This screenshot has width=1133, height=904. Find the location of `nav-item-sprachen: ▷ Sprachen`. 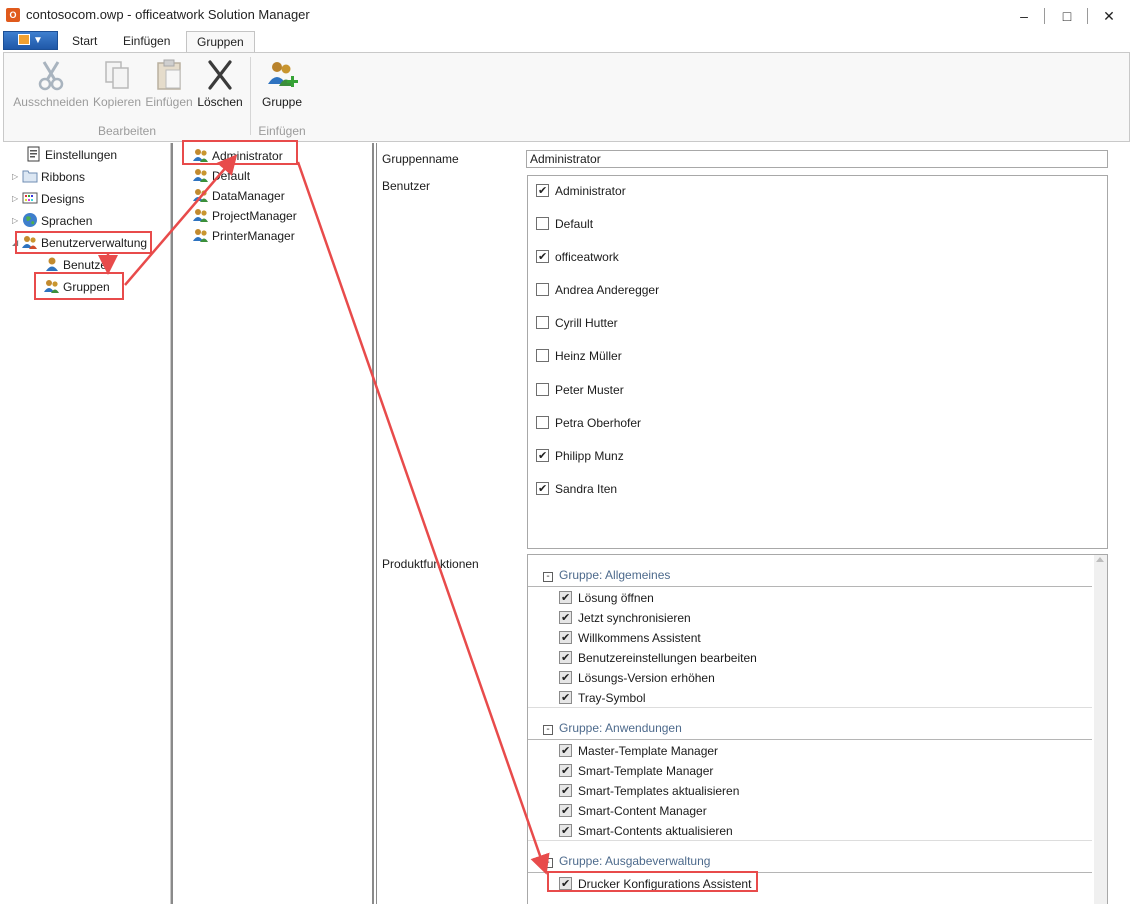

nav-item-sprachen: ▷ Sprachen is located at coordinates (52, 221).